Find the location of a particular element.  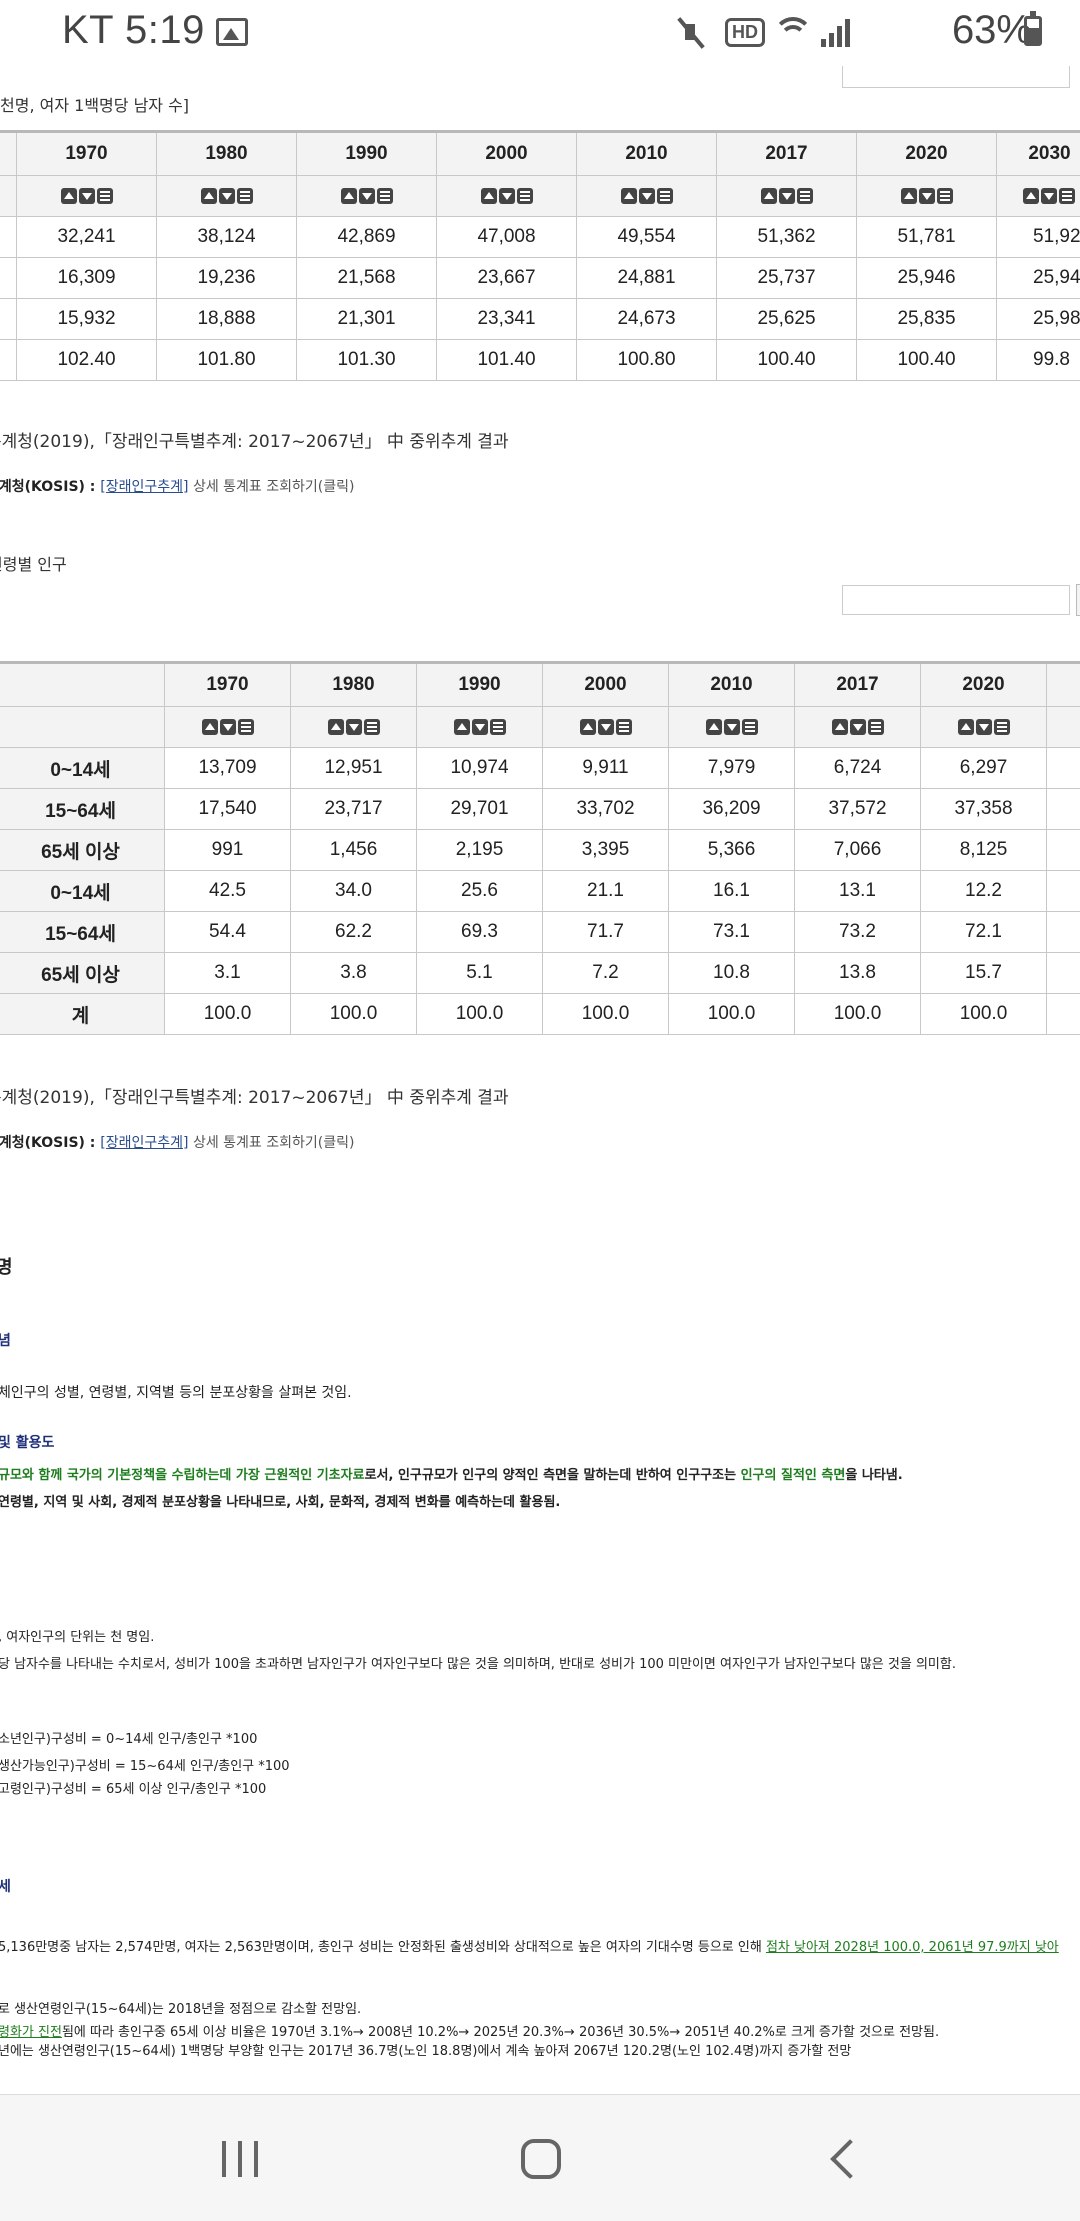

kosis-link-line: 통계청(KOSIS) : [장래인구추계] 상세 통계표 조회하기(클릭) is located at coordinates (177, 486).